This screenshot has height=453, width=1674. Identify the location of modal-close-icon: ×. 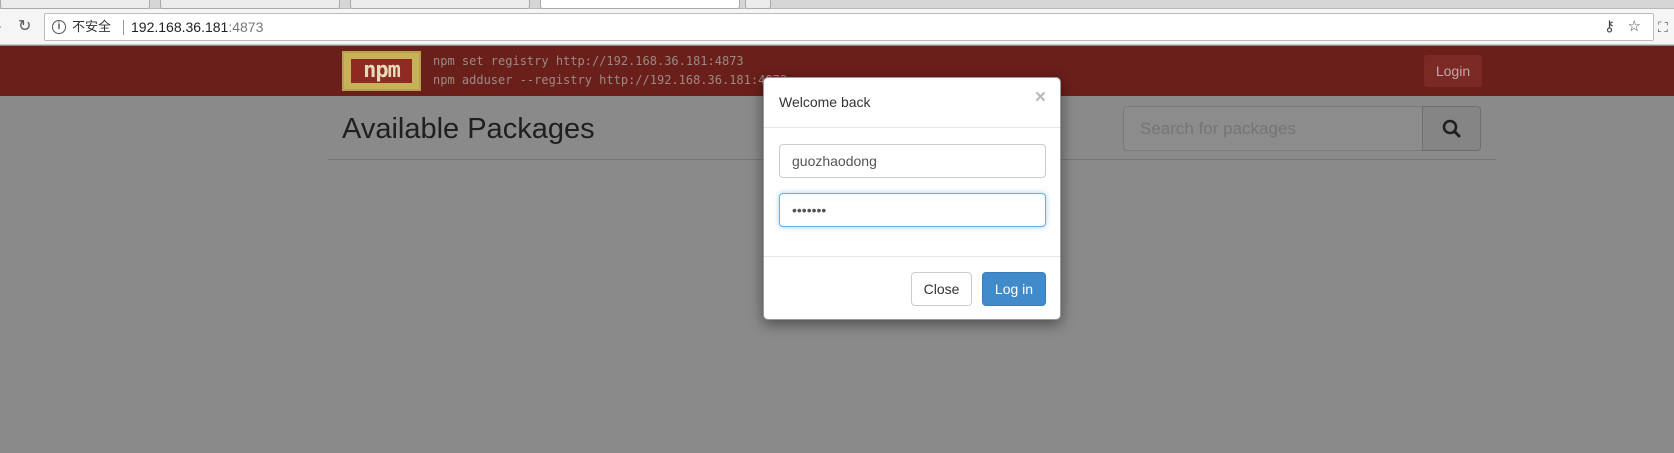
(1040, 98).